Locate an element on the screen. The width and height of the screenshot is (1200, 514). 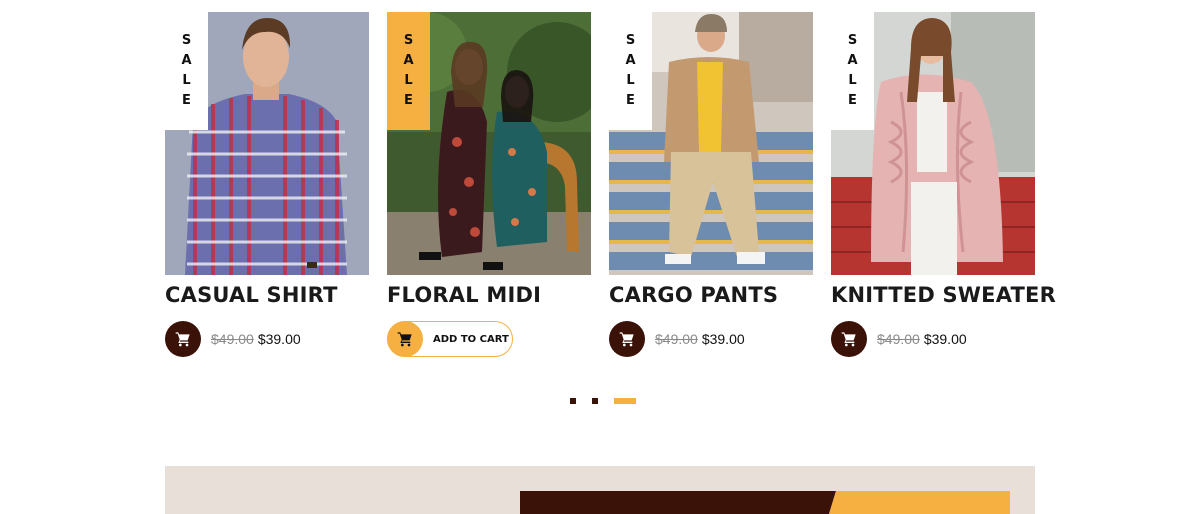
promo-banner is located at coordinates (600, 490).